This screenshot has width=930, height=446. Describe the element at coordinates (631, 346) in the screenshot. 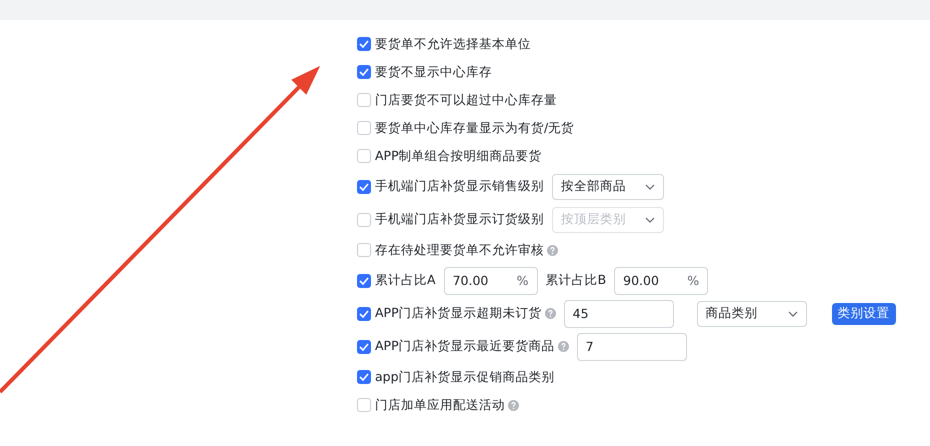

I see `input-field: 7` at that location.